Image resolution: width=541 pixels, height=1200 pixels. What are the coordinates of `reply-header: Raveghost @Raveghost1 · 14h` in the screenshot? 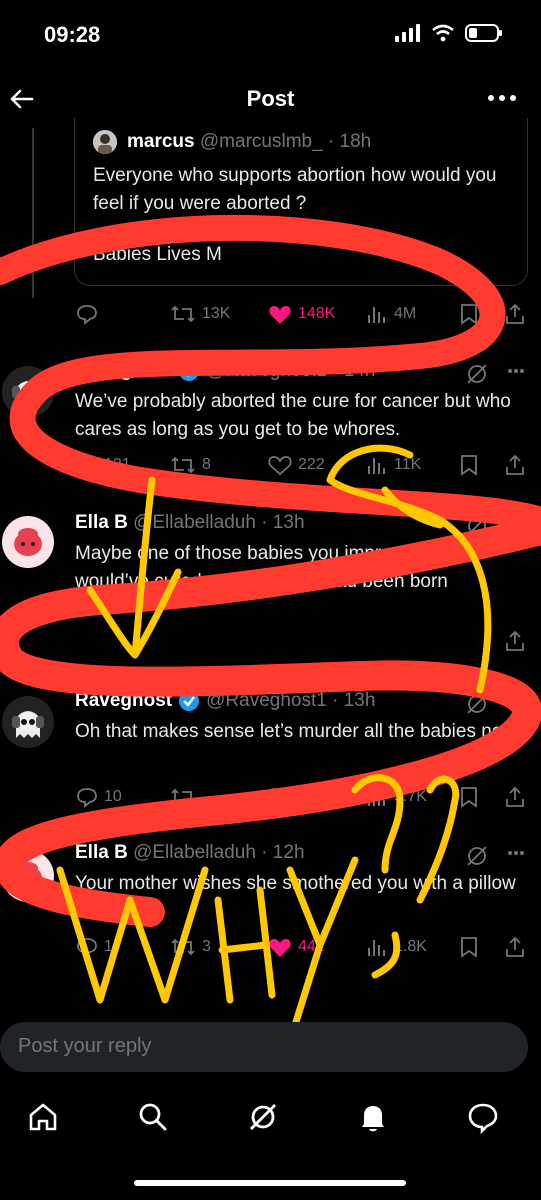 It's located at (225, 371).